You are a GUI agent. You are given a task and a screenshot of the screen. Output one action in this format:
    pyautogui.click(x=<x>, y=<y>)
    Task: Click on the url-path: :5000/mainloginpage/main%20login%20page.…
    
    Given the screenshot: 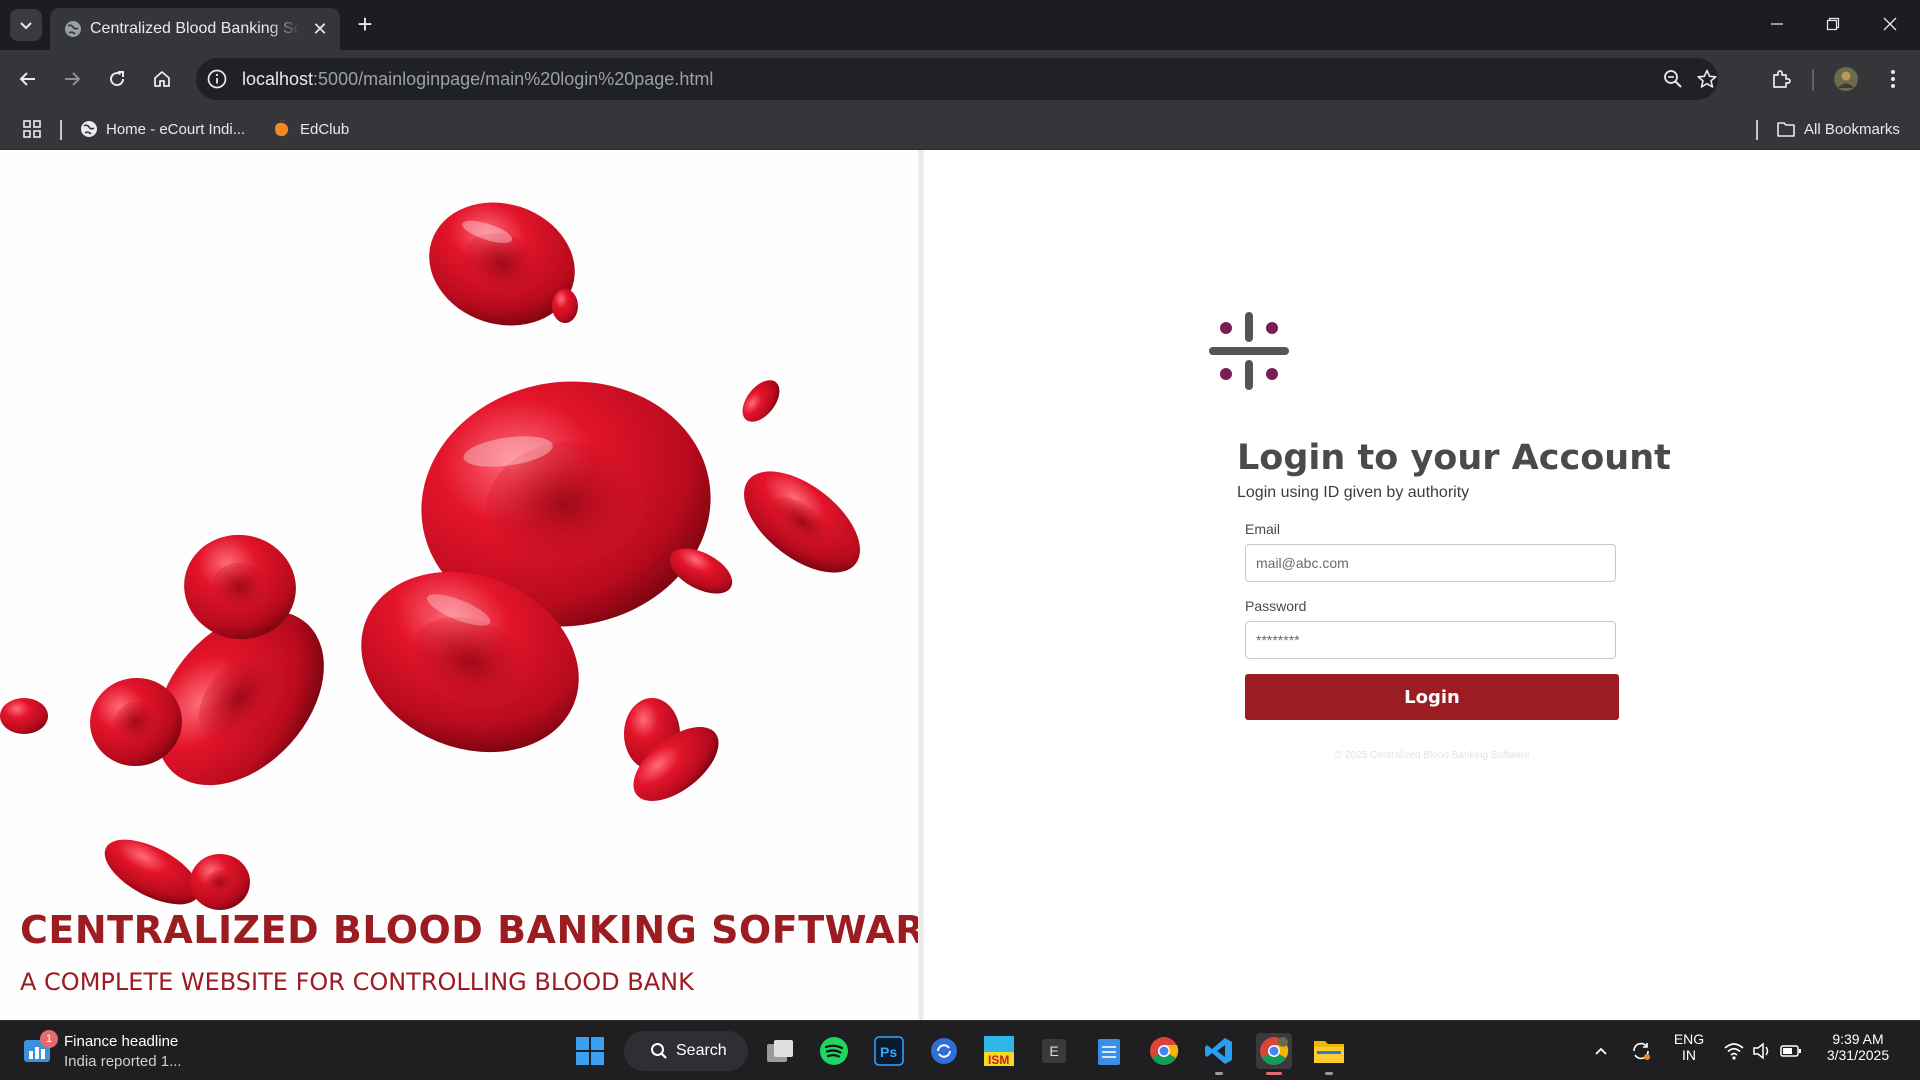 What is the action you would take?
    pyautogui.click(x=513, y=79)
    